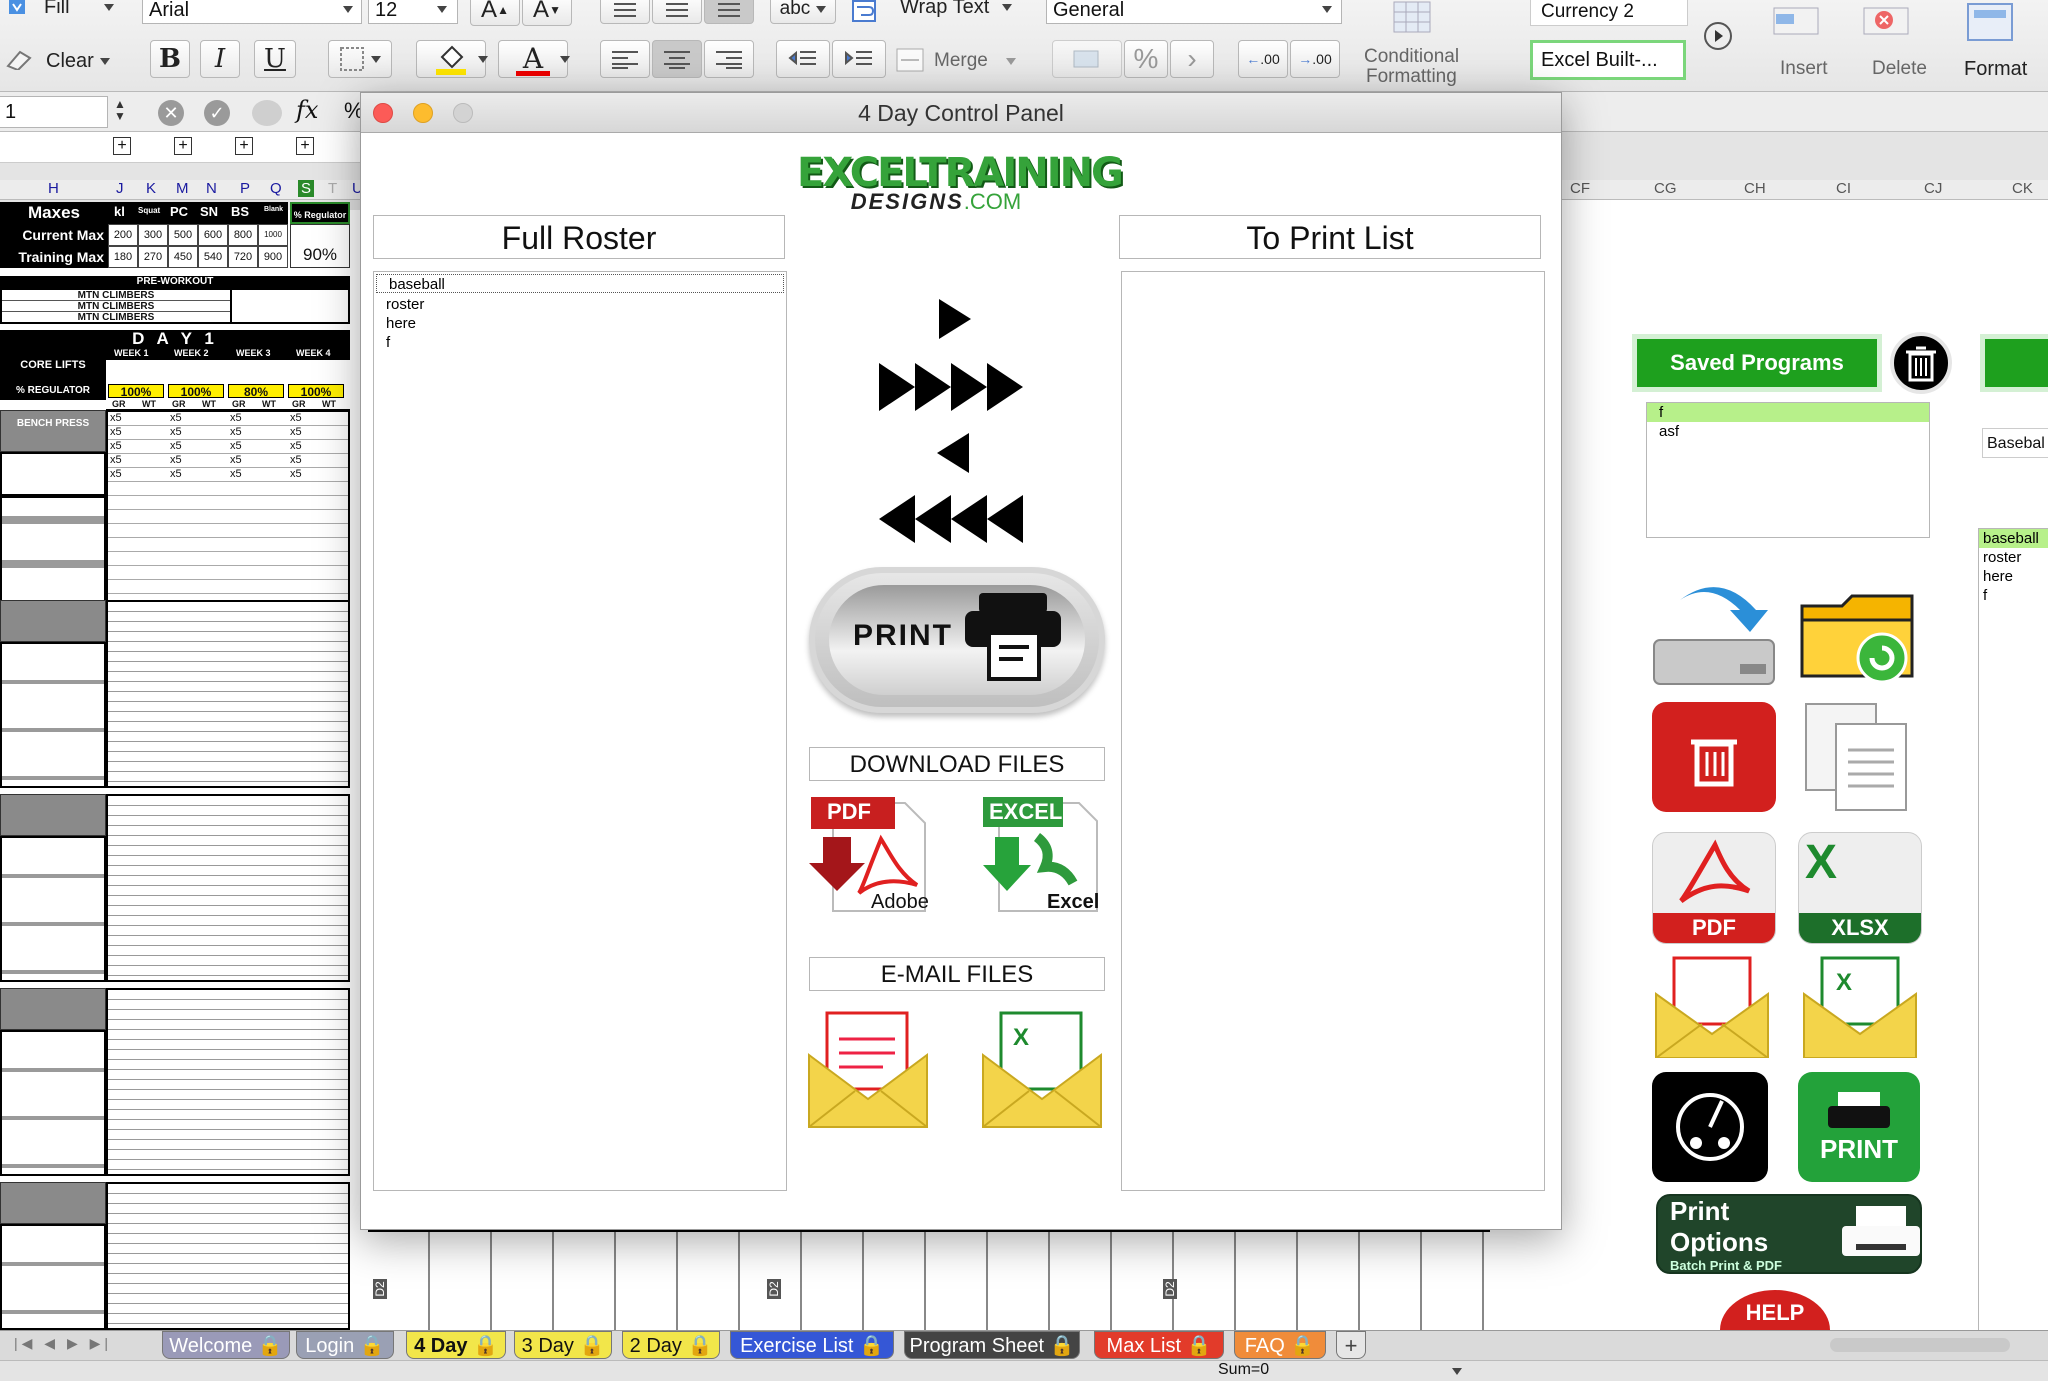  What do you see at coordinates (423, 113) in the screenshot?
I see `minimize-window-icon` at bounding box center [423, 113].